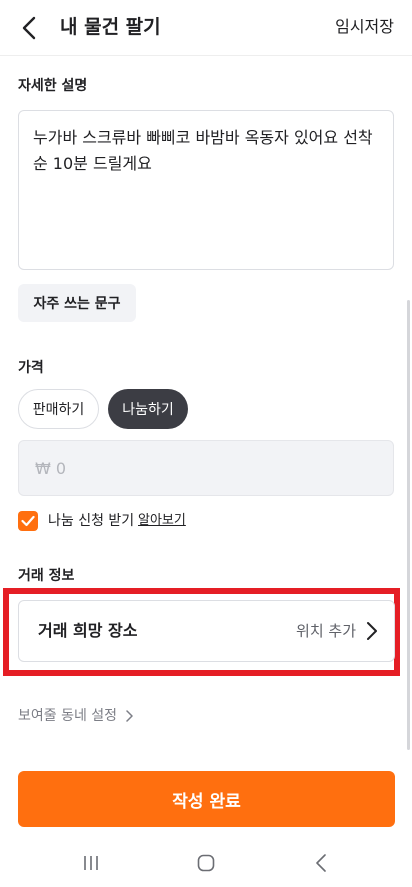 The width and height of the screenshot is (412, 887). Describe the element at coordinates (203, 150) in the screenshot. I see `description-text: 누가바 스크류바 빠삐코 바밤바 옥동자 있어요 선착순 10분 드릴게요` at that location.